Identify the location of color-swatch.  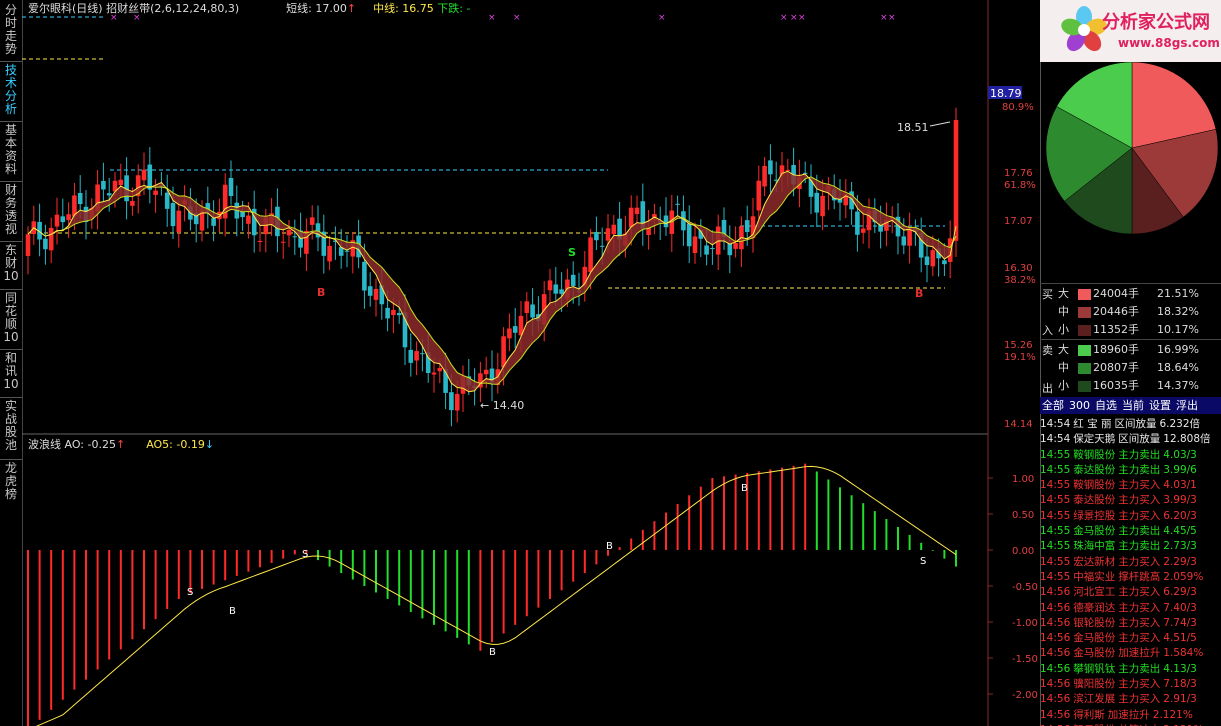
(1084, 330).